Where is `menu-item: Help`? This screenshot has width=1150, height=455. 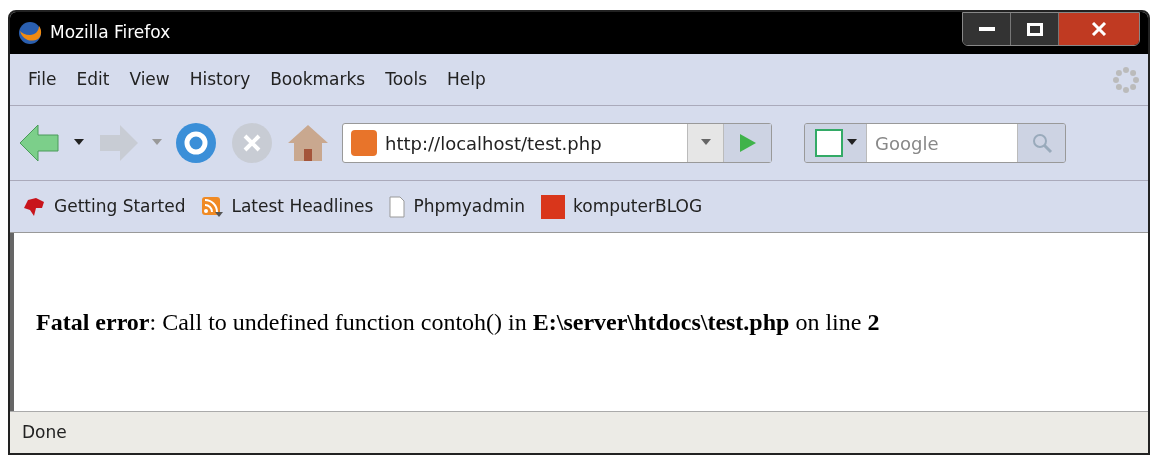
menu-item: Help is located at coordinates (466, 79).